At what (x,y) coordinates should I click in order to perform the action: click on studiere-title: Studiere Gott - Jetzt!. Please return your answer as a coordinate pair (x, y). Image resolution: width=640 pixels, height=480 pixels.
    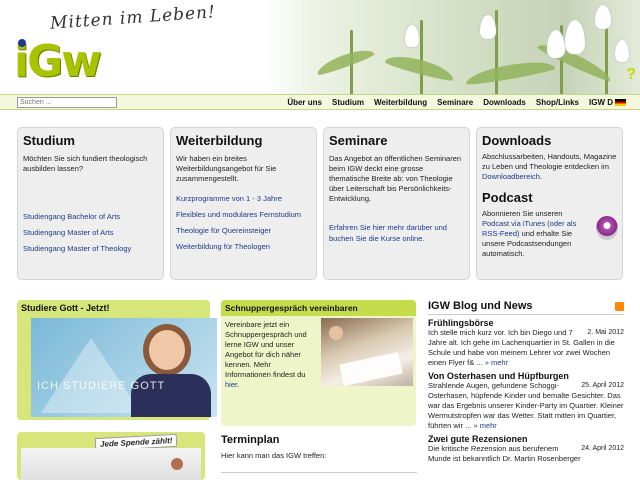
    Looking at the image, I should click on (113, 308).